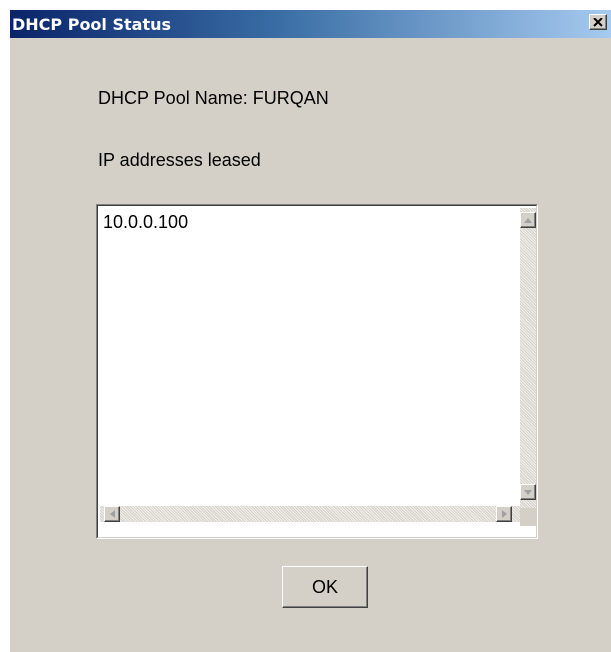 This screenshot has width=611, height=652. I want to click on vertical-scrollbar, so click(528, 358).